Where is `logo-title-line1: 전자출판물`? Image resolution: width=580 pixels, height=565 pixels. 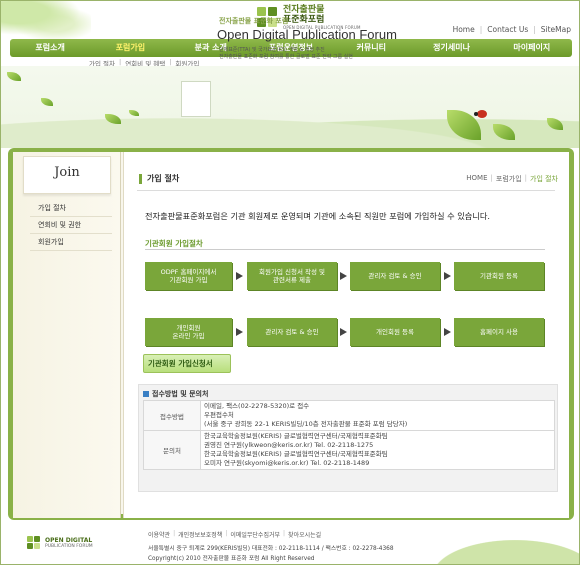 logo-title-line1: 전자출판물 is located at coordinates (304, 10).